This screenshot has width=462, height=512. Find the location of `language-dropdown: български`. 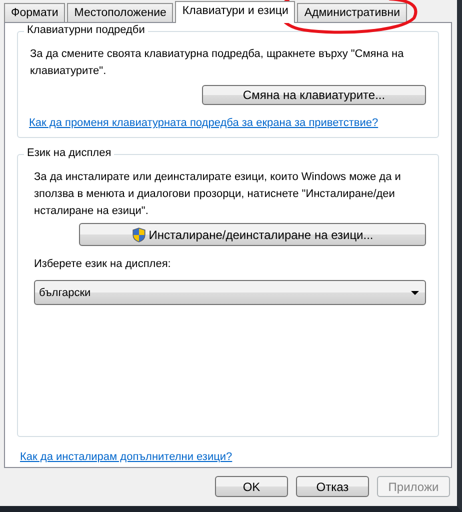

language-dropdown: български is located at coordinates (230, 292).